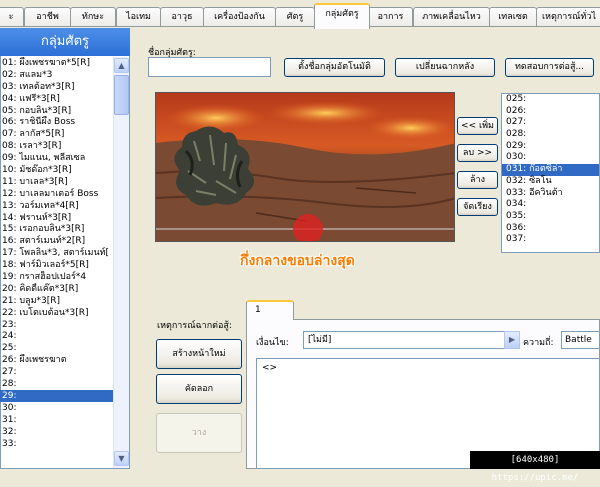 The image size is (600, 487). I want to click on tab-animations: ภาพเคลื่อนไหว, so click(451, 17).